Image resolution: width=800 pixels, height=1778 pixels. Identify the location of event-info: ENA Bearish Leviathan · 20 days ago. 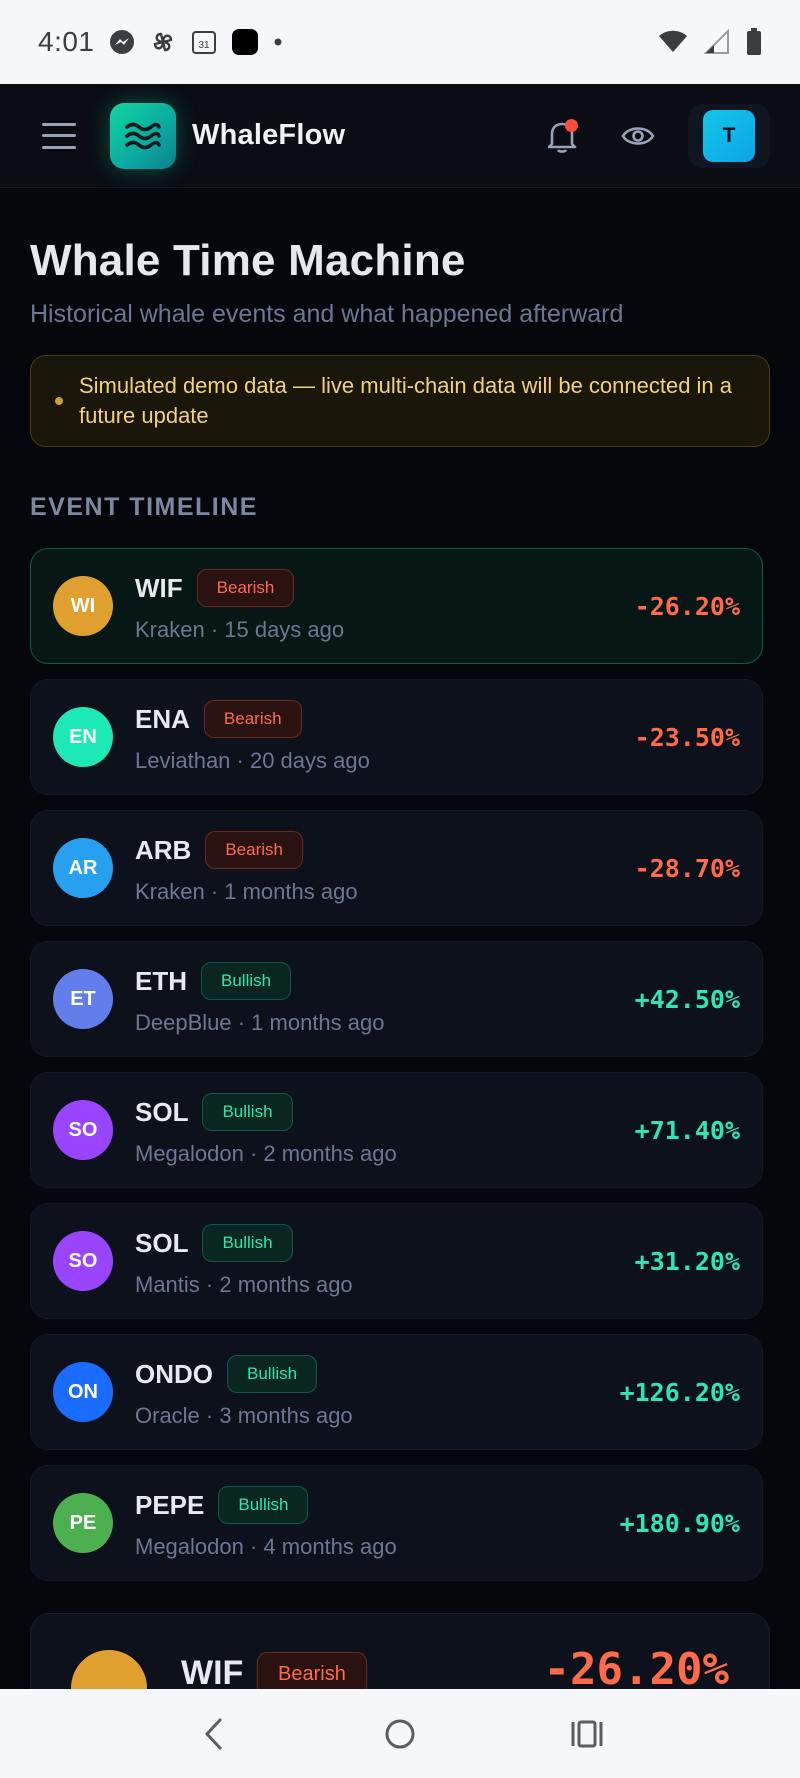
(252, 737).